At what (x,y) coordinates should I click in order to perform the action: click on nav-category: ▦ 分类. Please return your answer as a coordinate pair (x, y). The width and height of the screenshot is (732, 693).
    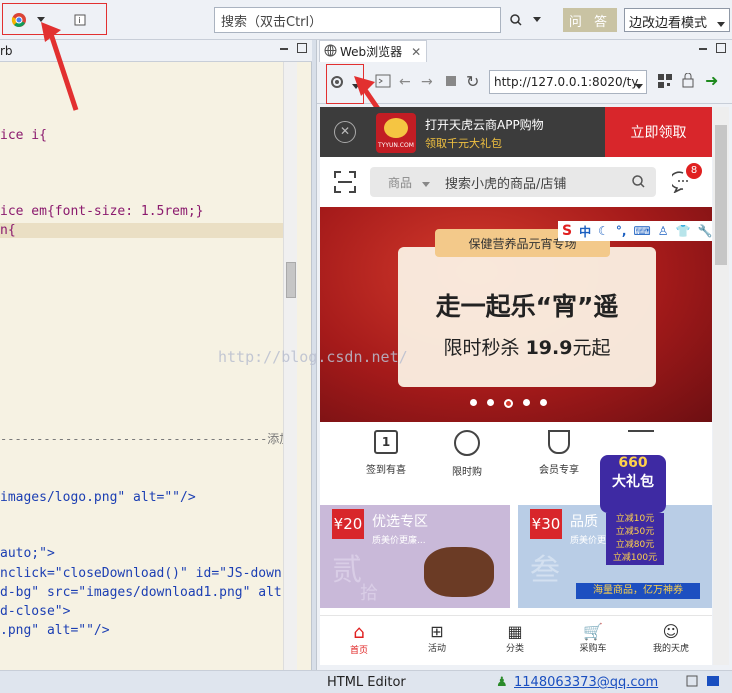
    Looking at the image, I should click on (515, 638).